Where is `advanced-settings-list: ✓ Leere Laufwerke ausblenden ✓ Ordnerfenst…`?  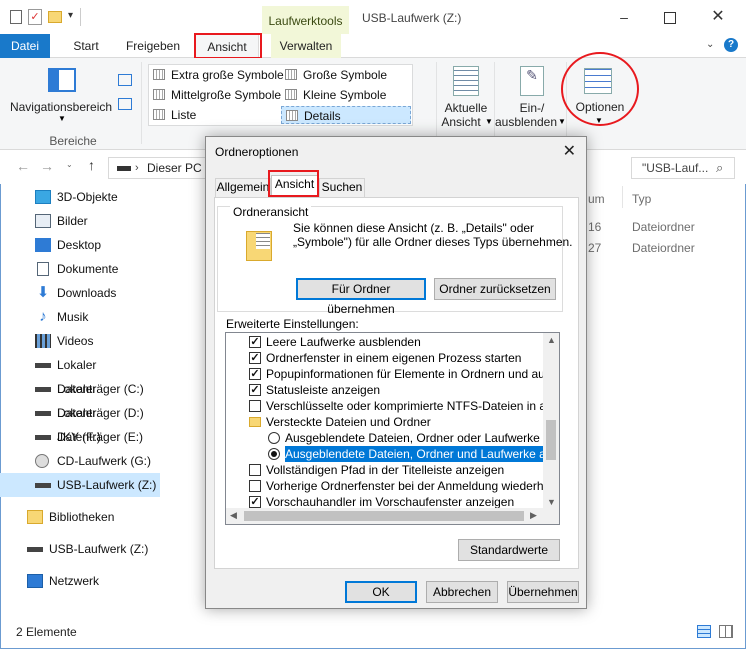
advanced-settings-list: ✓ Leere Laufwerke ausblenden ✓ Ordnerfenst… is located at coordinates (392, 428).